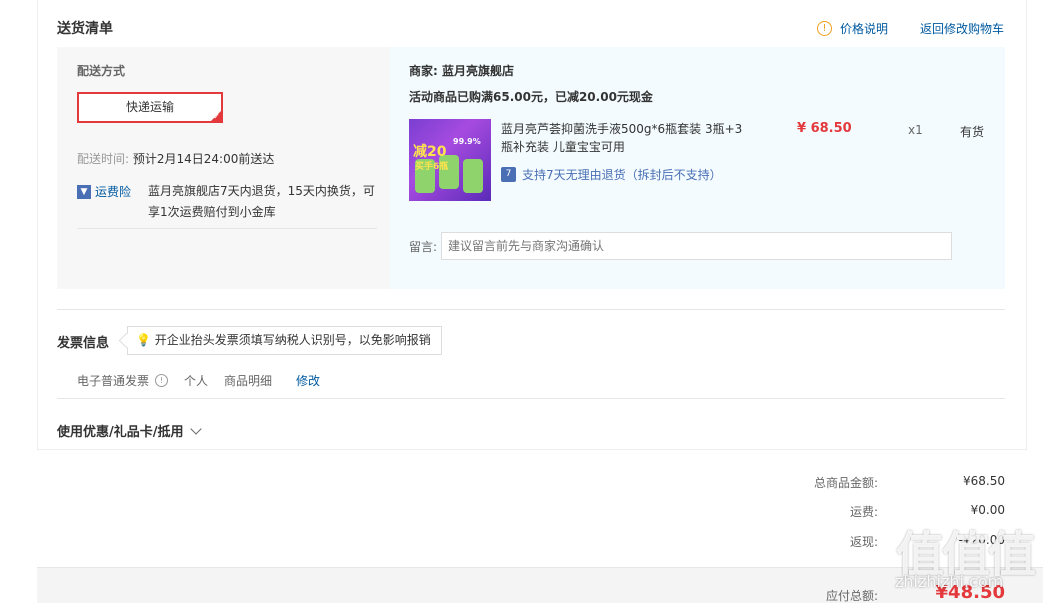 The image size is (1043, 604). I want to click on invoice-info-icon: !, so click(162, 380).